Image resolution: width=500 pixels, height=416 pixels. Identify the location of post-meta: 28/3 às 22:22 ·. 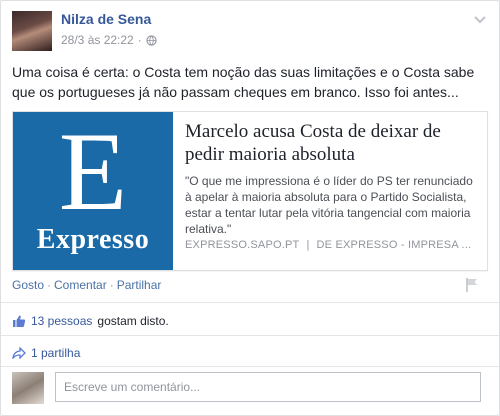
(109, 40).